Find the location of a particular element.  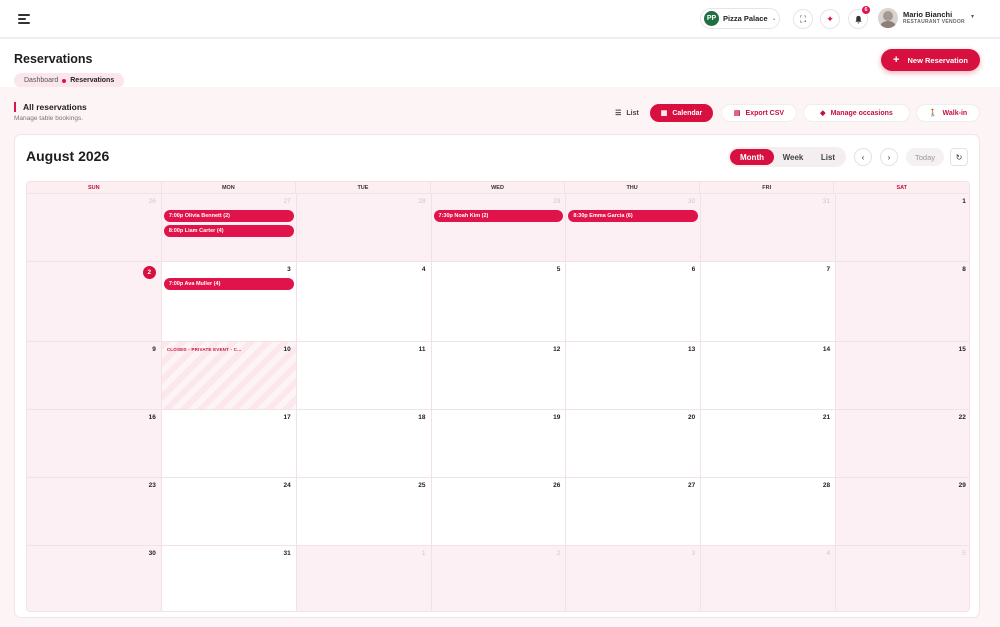

export-csv-button: ▤ Export CSV is located at coordinates (759, 113).